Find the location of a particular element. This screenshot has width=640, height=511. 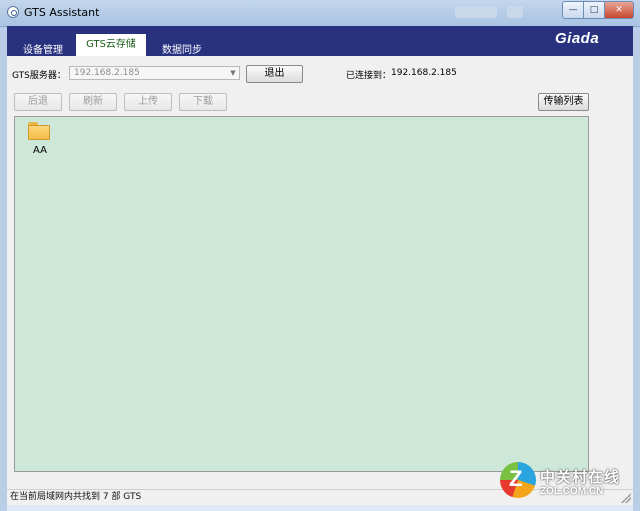

folder-icon is located at coordinates (39, 132).